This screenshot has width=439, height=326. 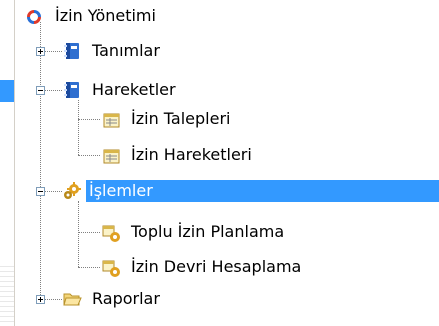 What do you see at coordinates (134, 89) in the screenshot?
I see `tree-item-label: Hareketler` at bounding box center [134, 89].